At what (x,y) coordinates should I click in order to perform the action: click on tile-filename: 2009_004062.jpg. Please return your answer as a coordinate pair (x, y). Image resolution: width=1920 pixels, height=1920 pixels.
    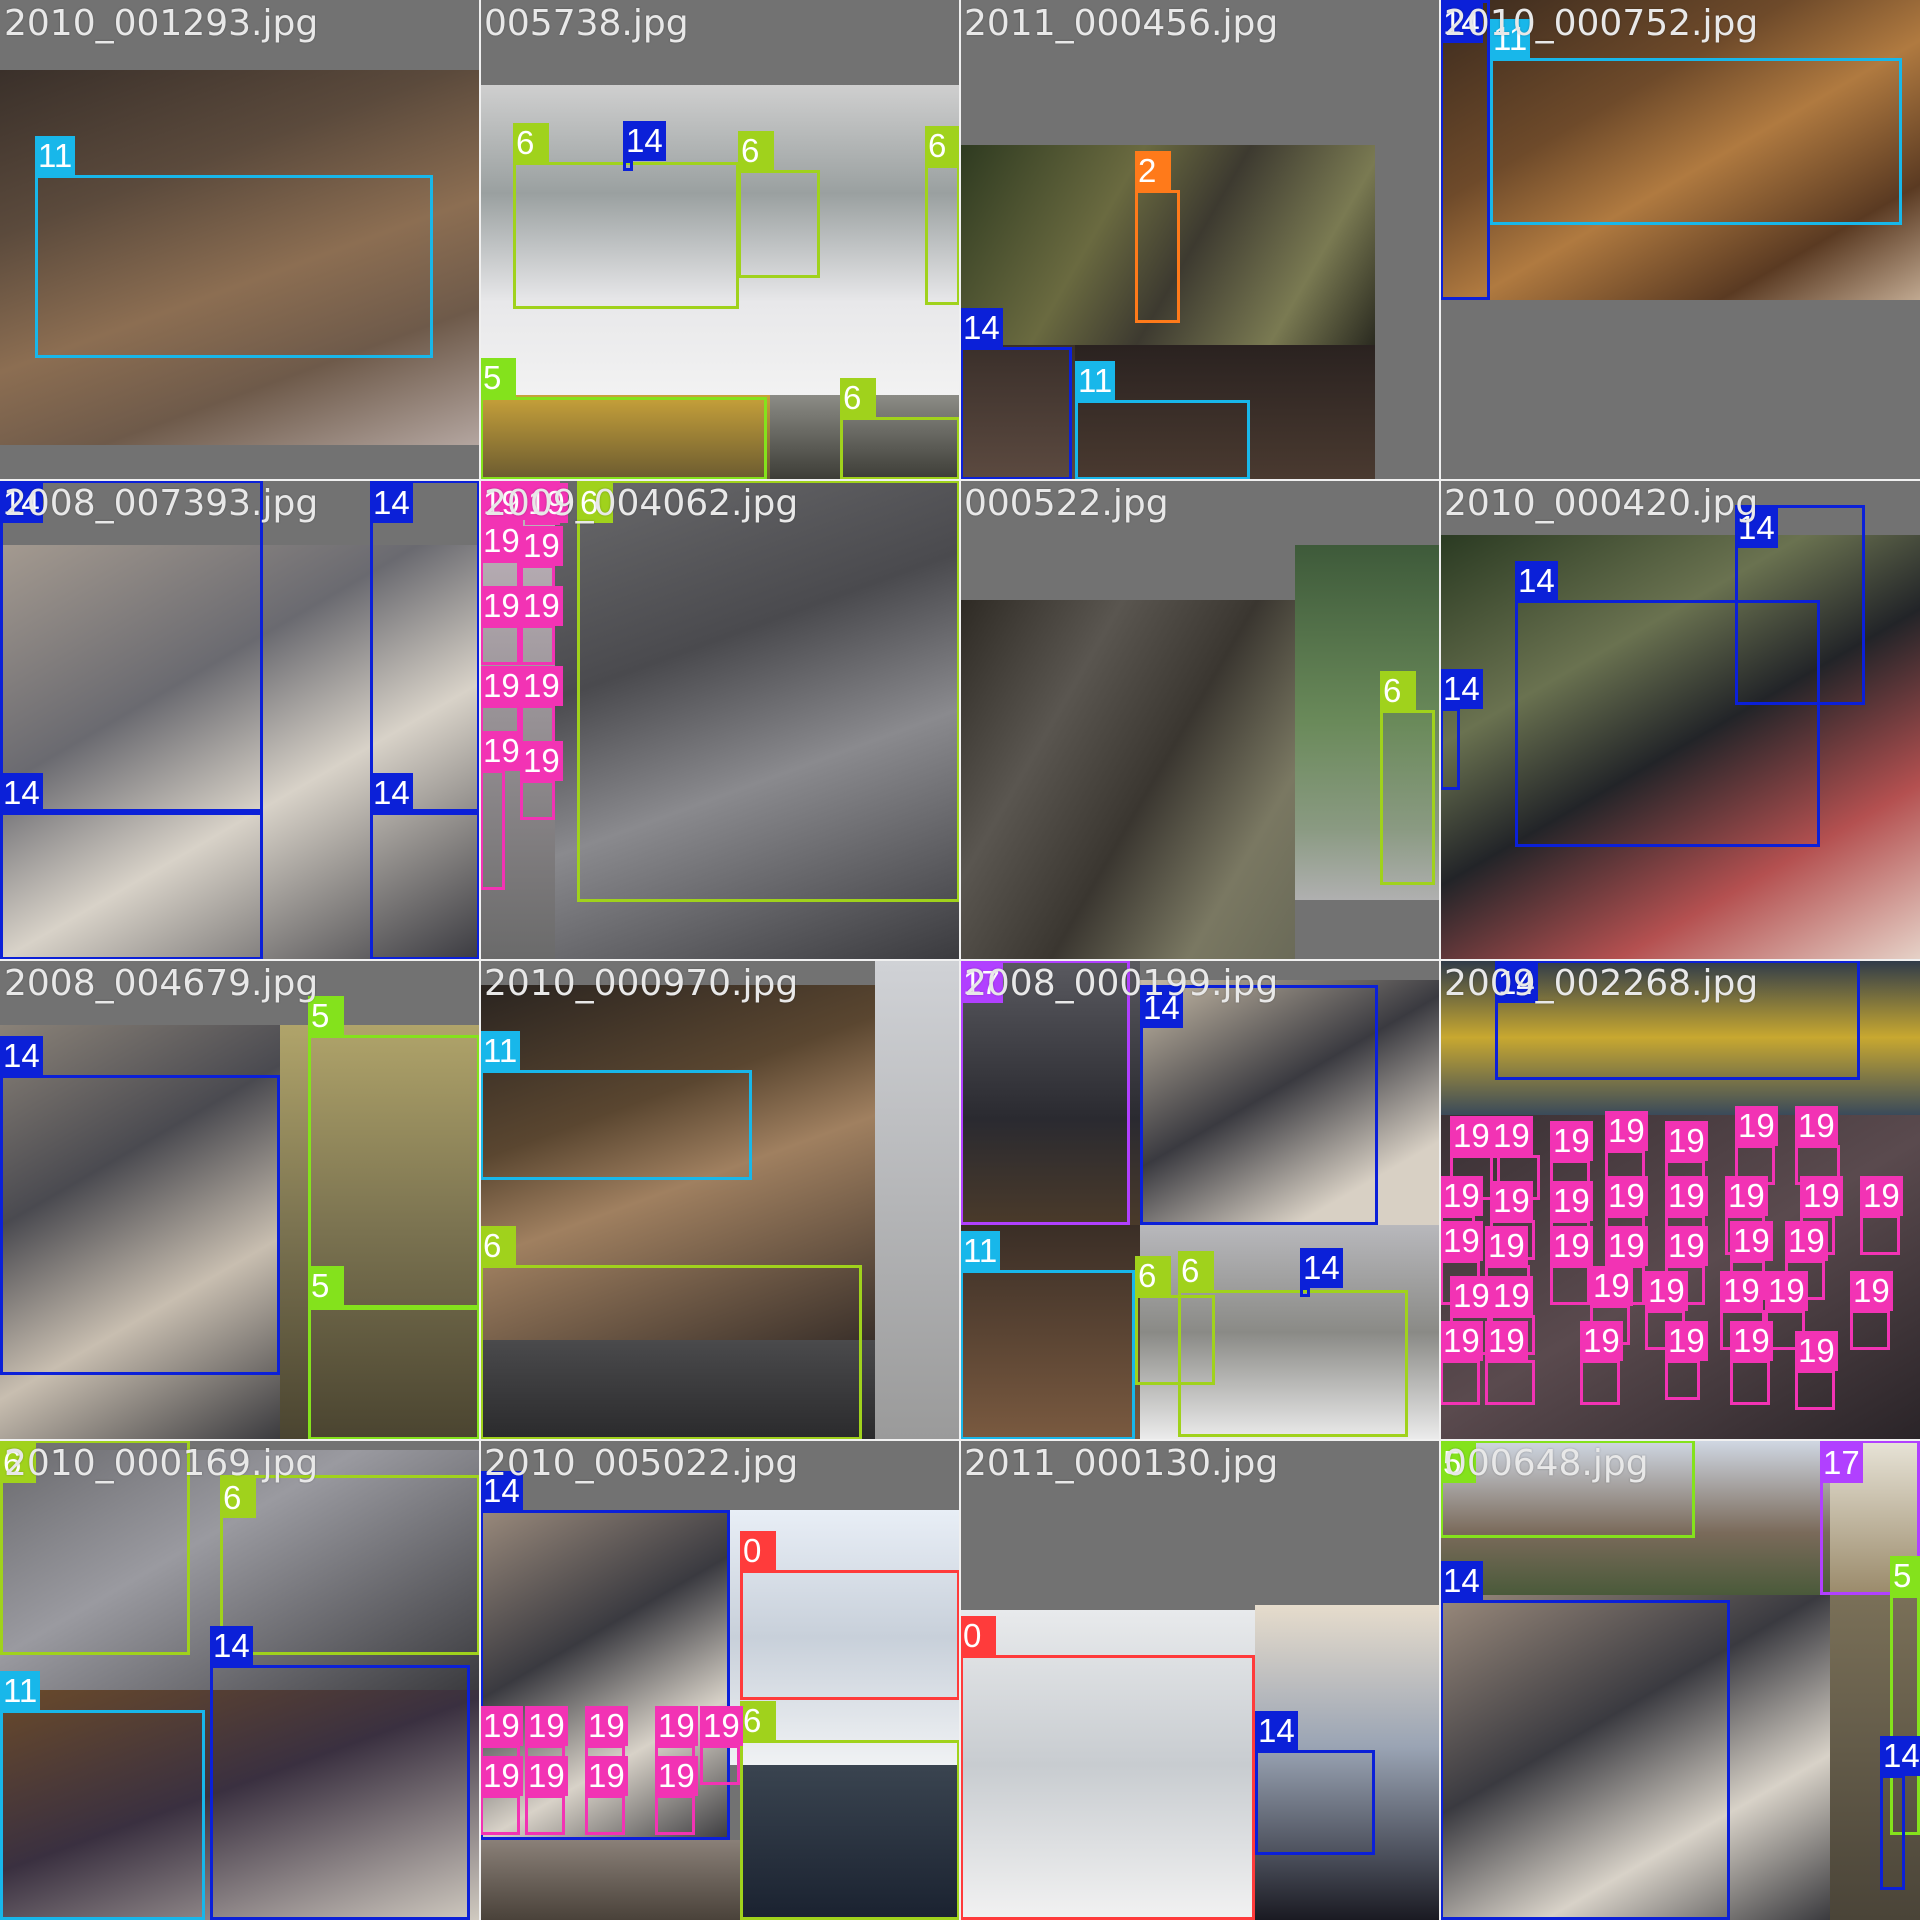
    Looking at the image, I should click on (641, 503).